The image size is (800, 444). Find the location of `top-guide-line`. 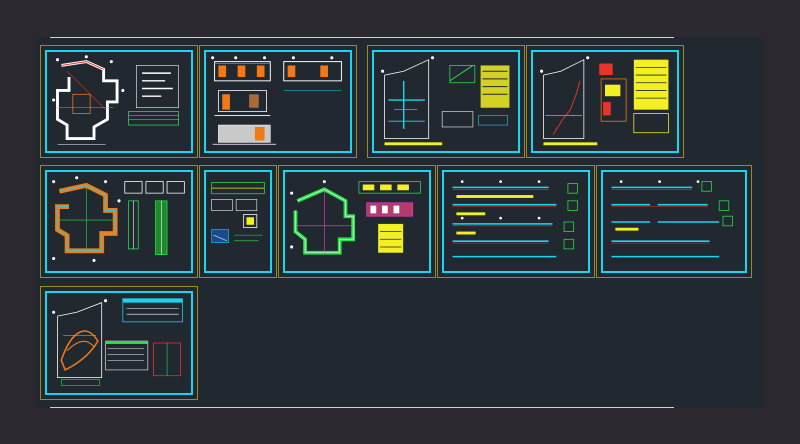

top-guide-line is located at coordinates (362, 37).